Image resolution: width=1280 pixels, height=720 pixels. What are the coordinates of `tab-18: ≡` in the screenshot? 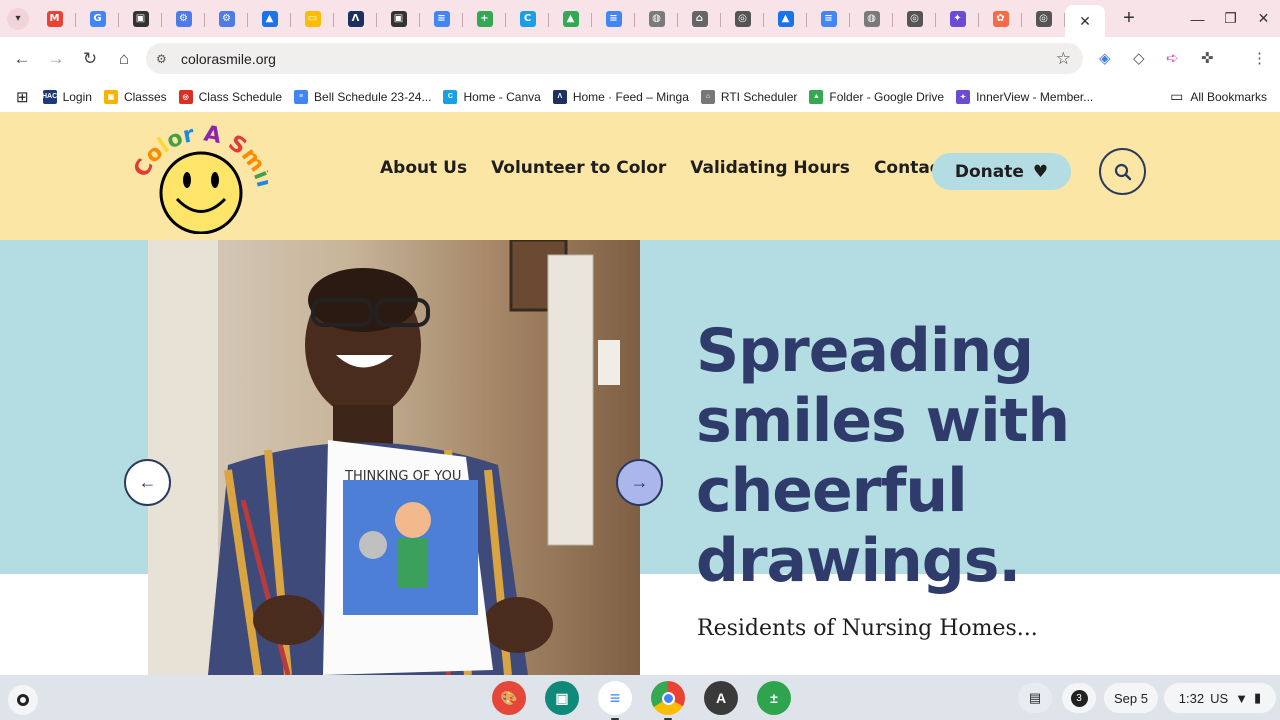 It's located at (828, 19).